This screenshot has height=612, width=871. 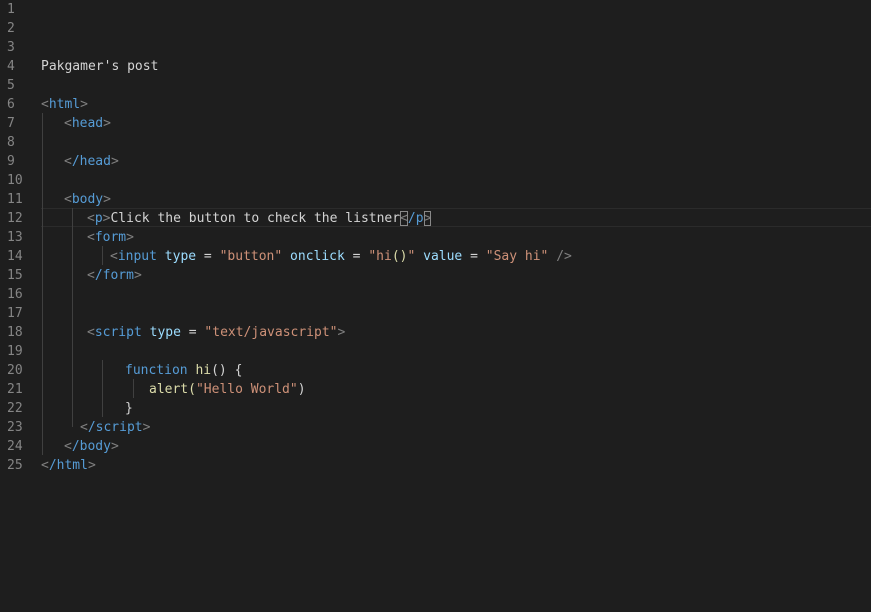 I want to click on line-number: 9, so click(x=11, y=161).